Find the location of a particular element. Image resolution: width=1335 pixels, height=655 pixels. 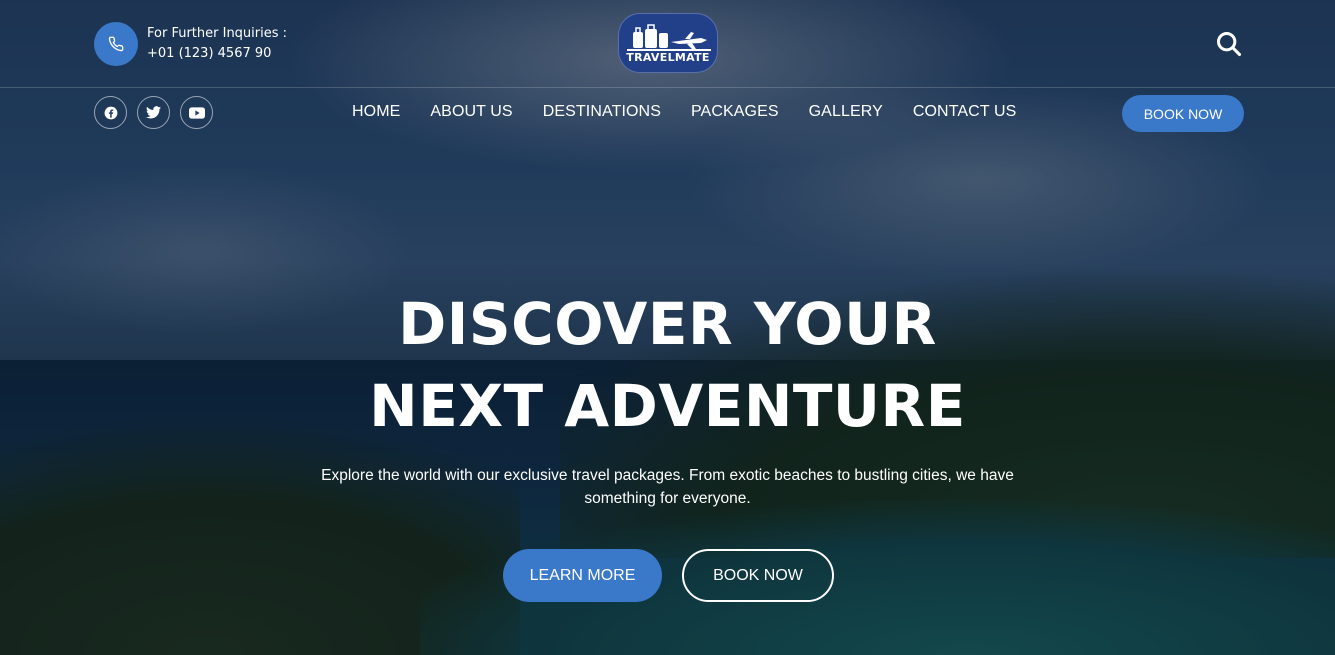

contact-phone: +01 (123) 4567 90 is located at coordinates (217, 54).